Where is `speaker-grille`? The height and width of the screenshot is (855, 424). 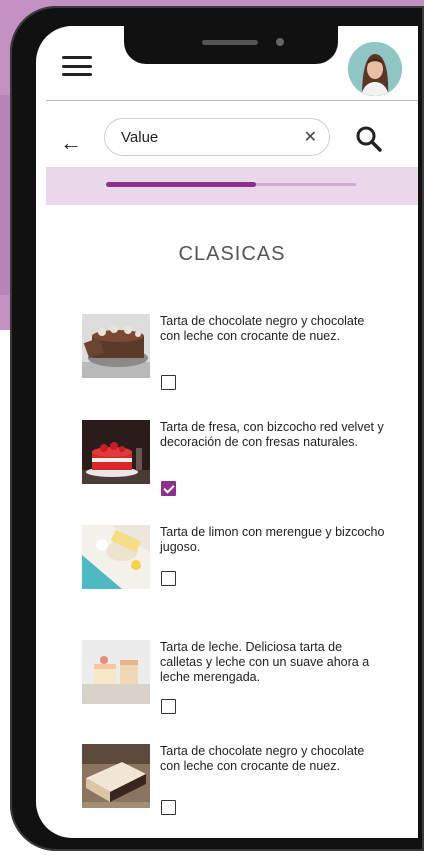 speaker-grille is located at coordinates (230, 42).